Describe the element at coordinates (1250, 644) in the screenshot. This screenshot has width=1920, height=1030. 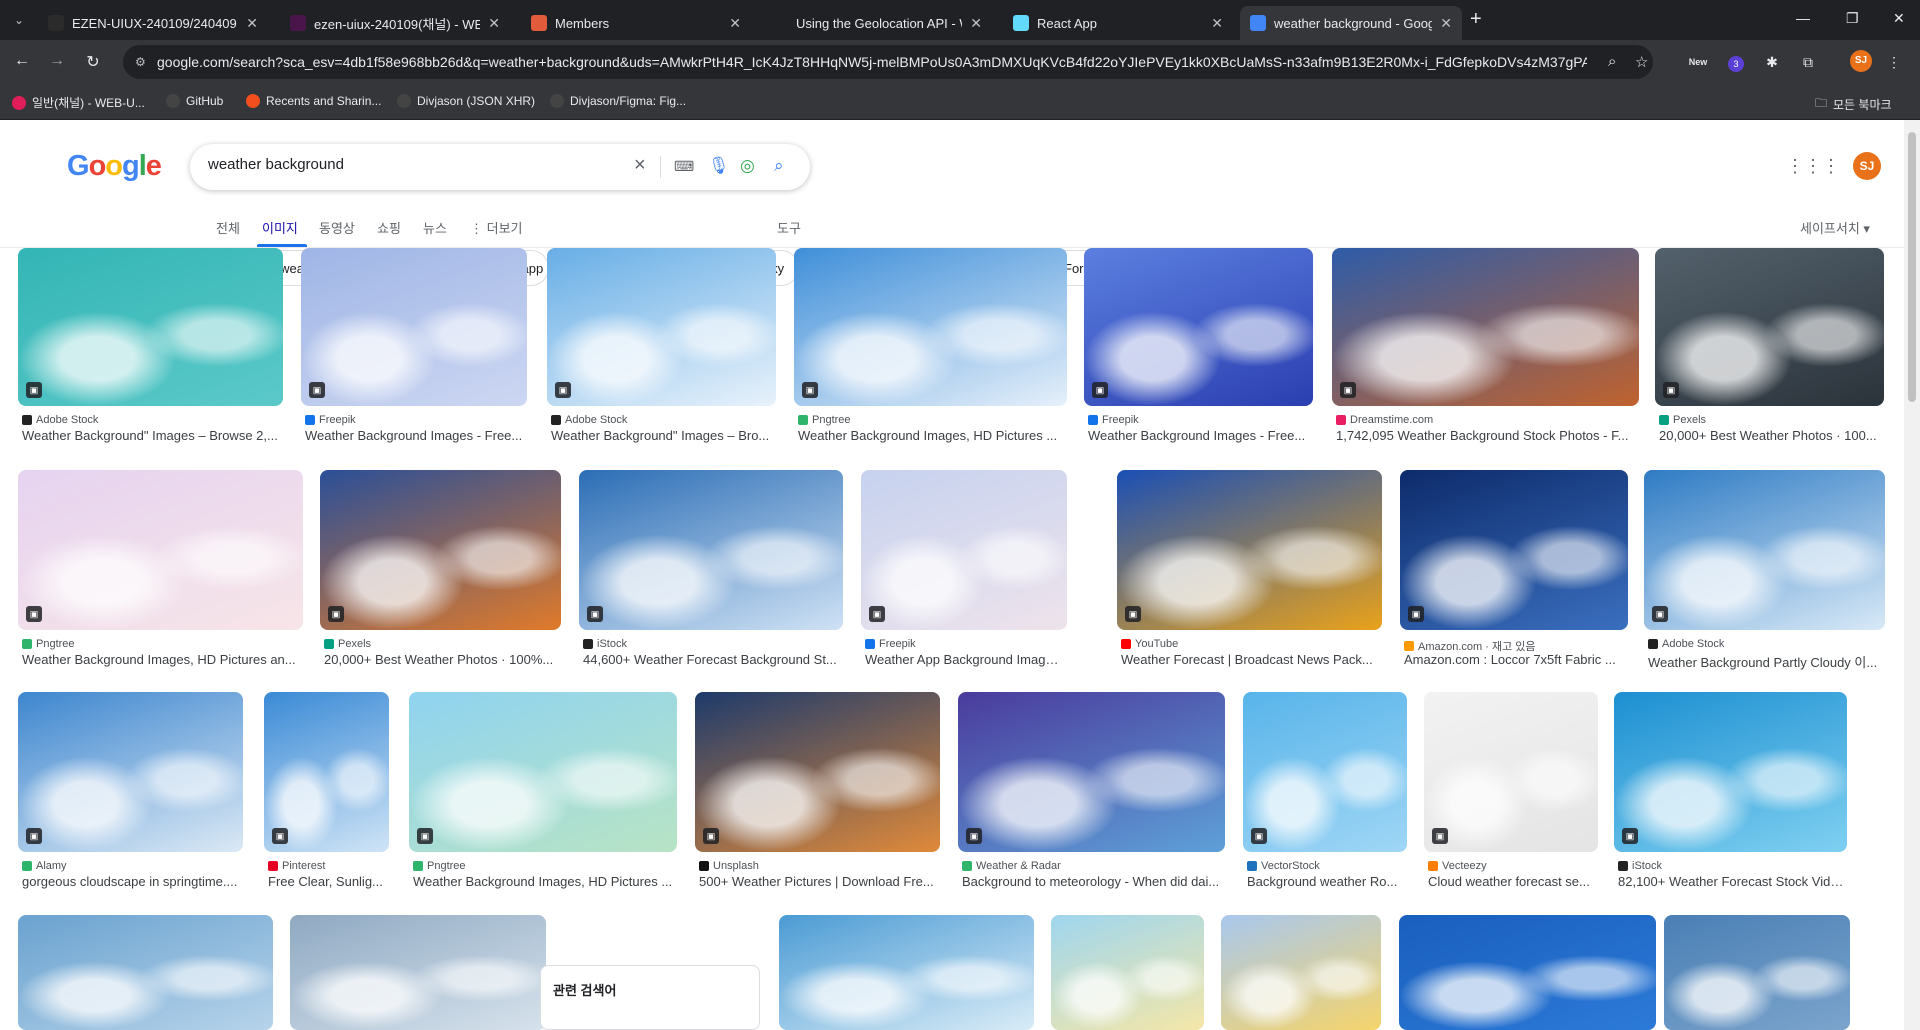
I see `result-source: YouTube` at that location.